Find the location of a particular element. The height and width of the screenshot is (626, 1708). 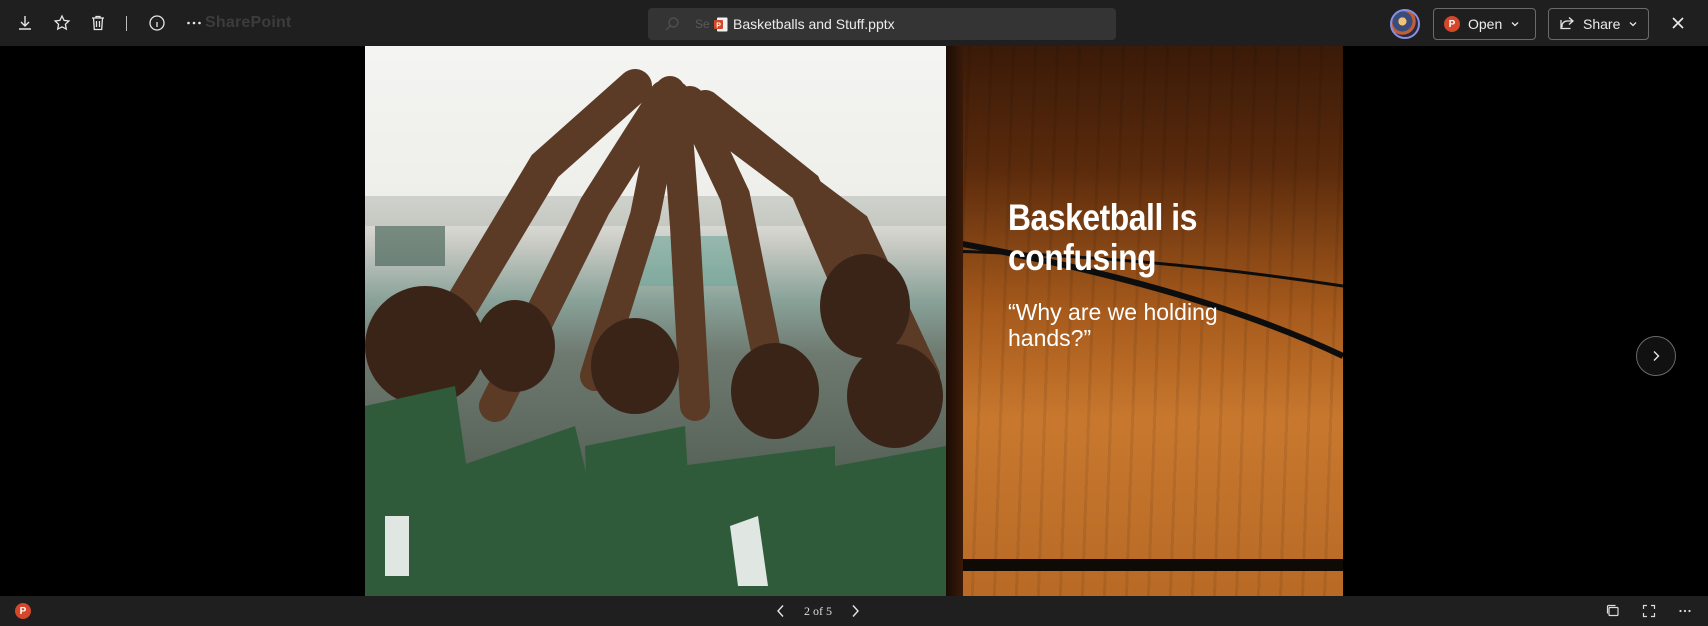

svg-text: P is located at coordinates (718, 25).